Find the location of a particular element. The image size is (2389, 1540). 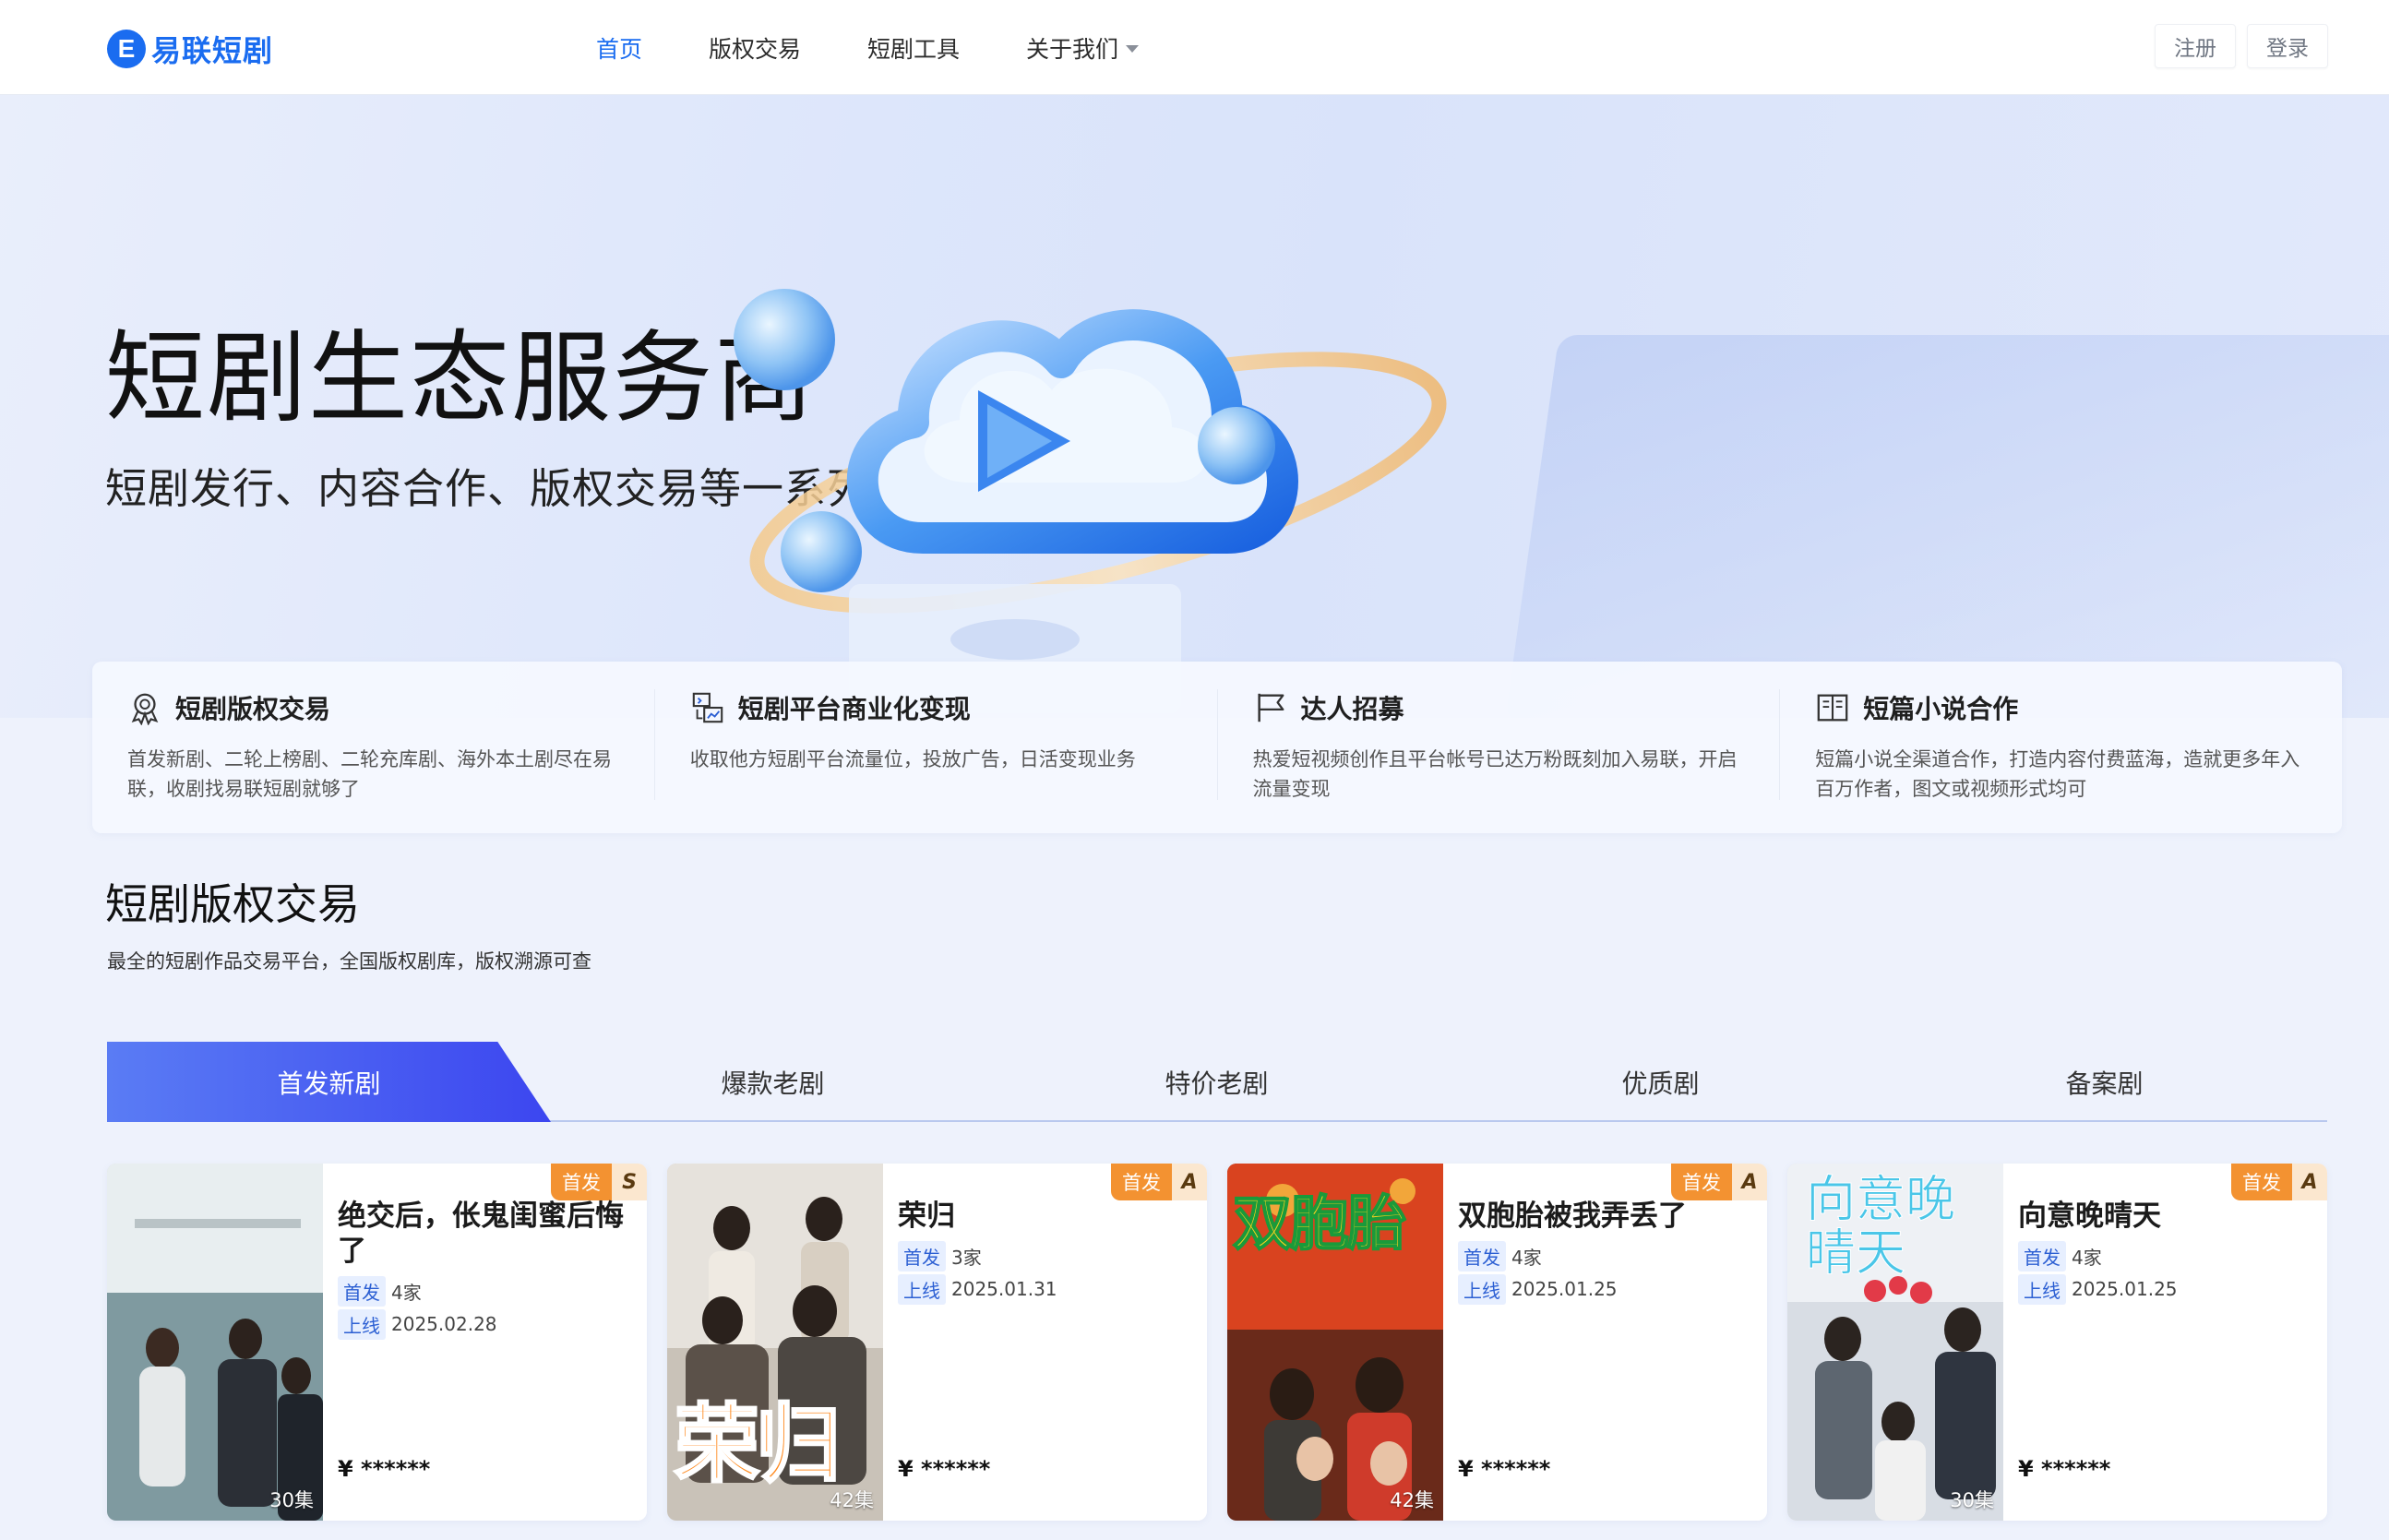

nav-item-about: 关于我们 is located at coordinates (1083, 48).